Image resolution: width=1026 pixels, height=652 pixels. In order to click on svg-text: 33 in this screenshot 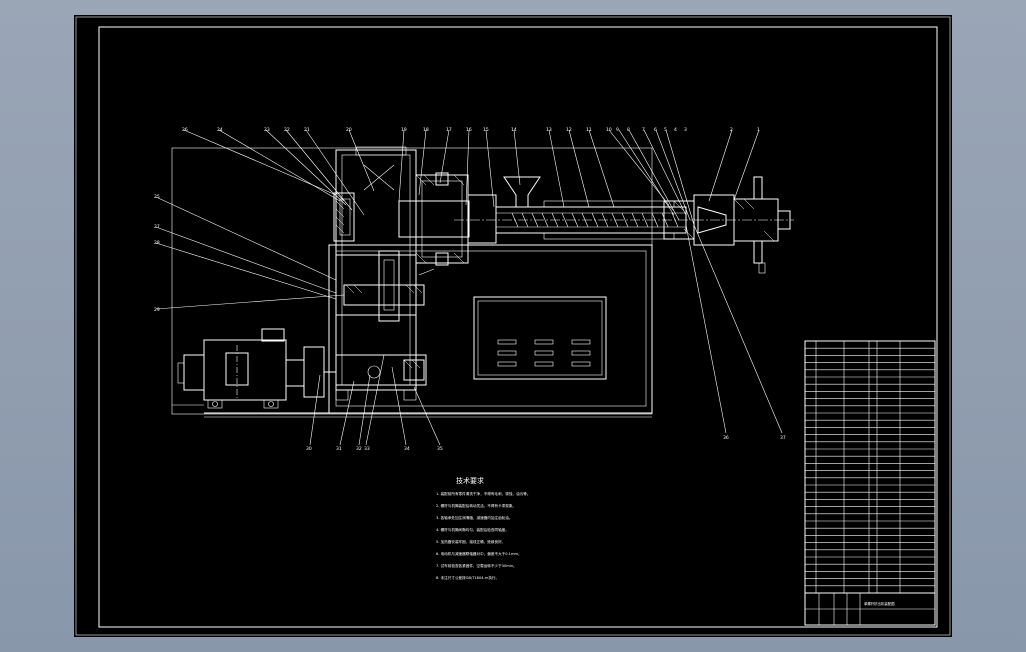, I will do `click(367, 449)`.